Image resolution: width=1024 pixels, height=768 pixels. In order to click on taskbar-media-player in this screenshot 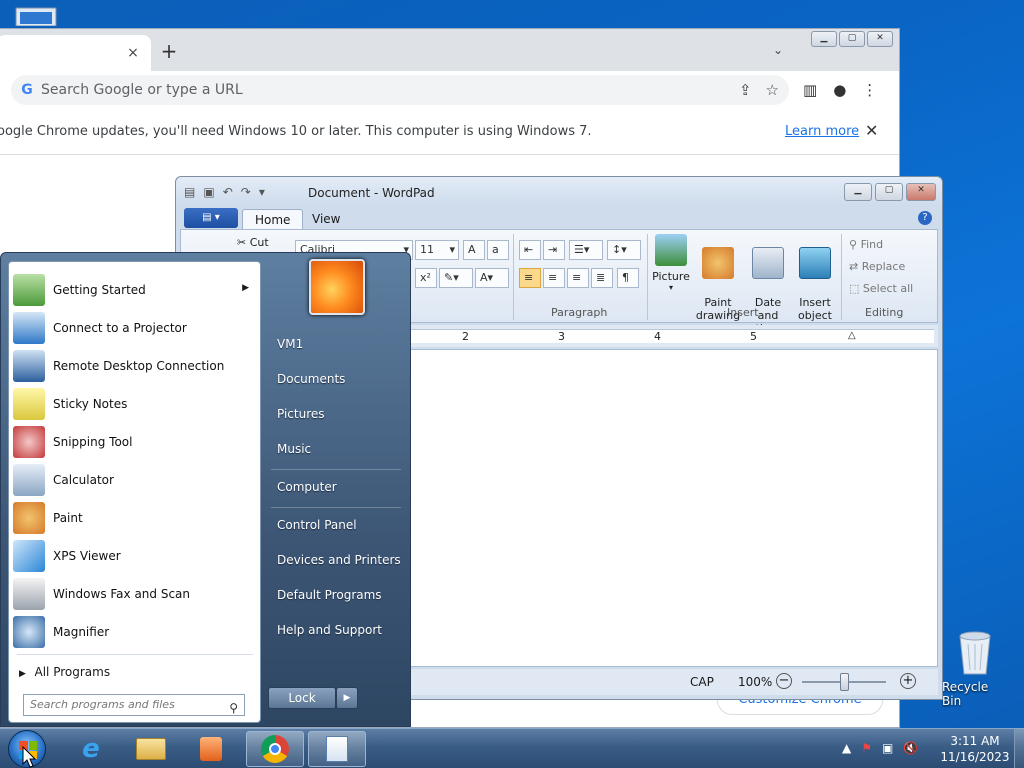, I will do `click(211, 749)`.